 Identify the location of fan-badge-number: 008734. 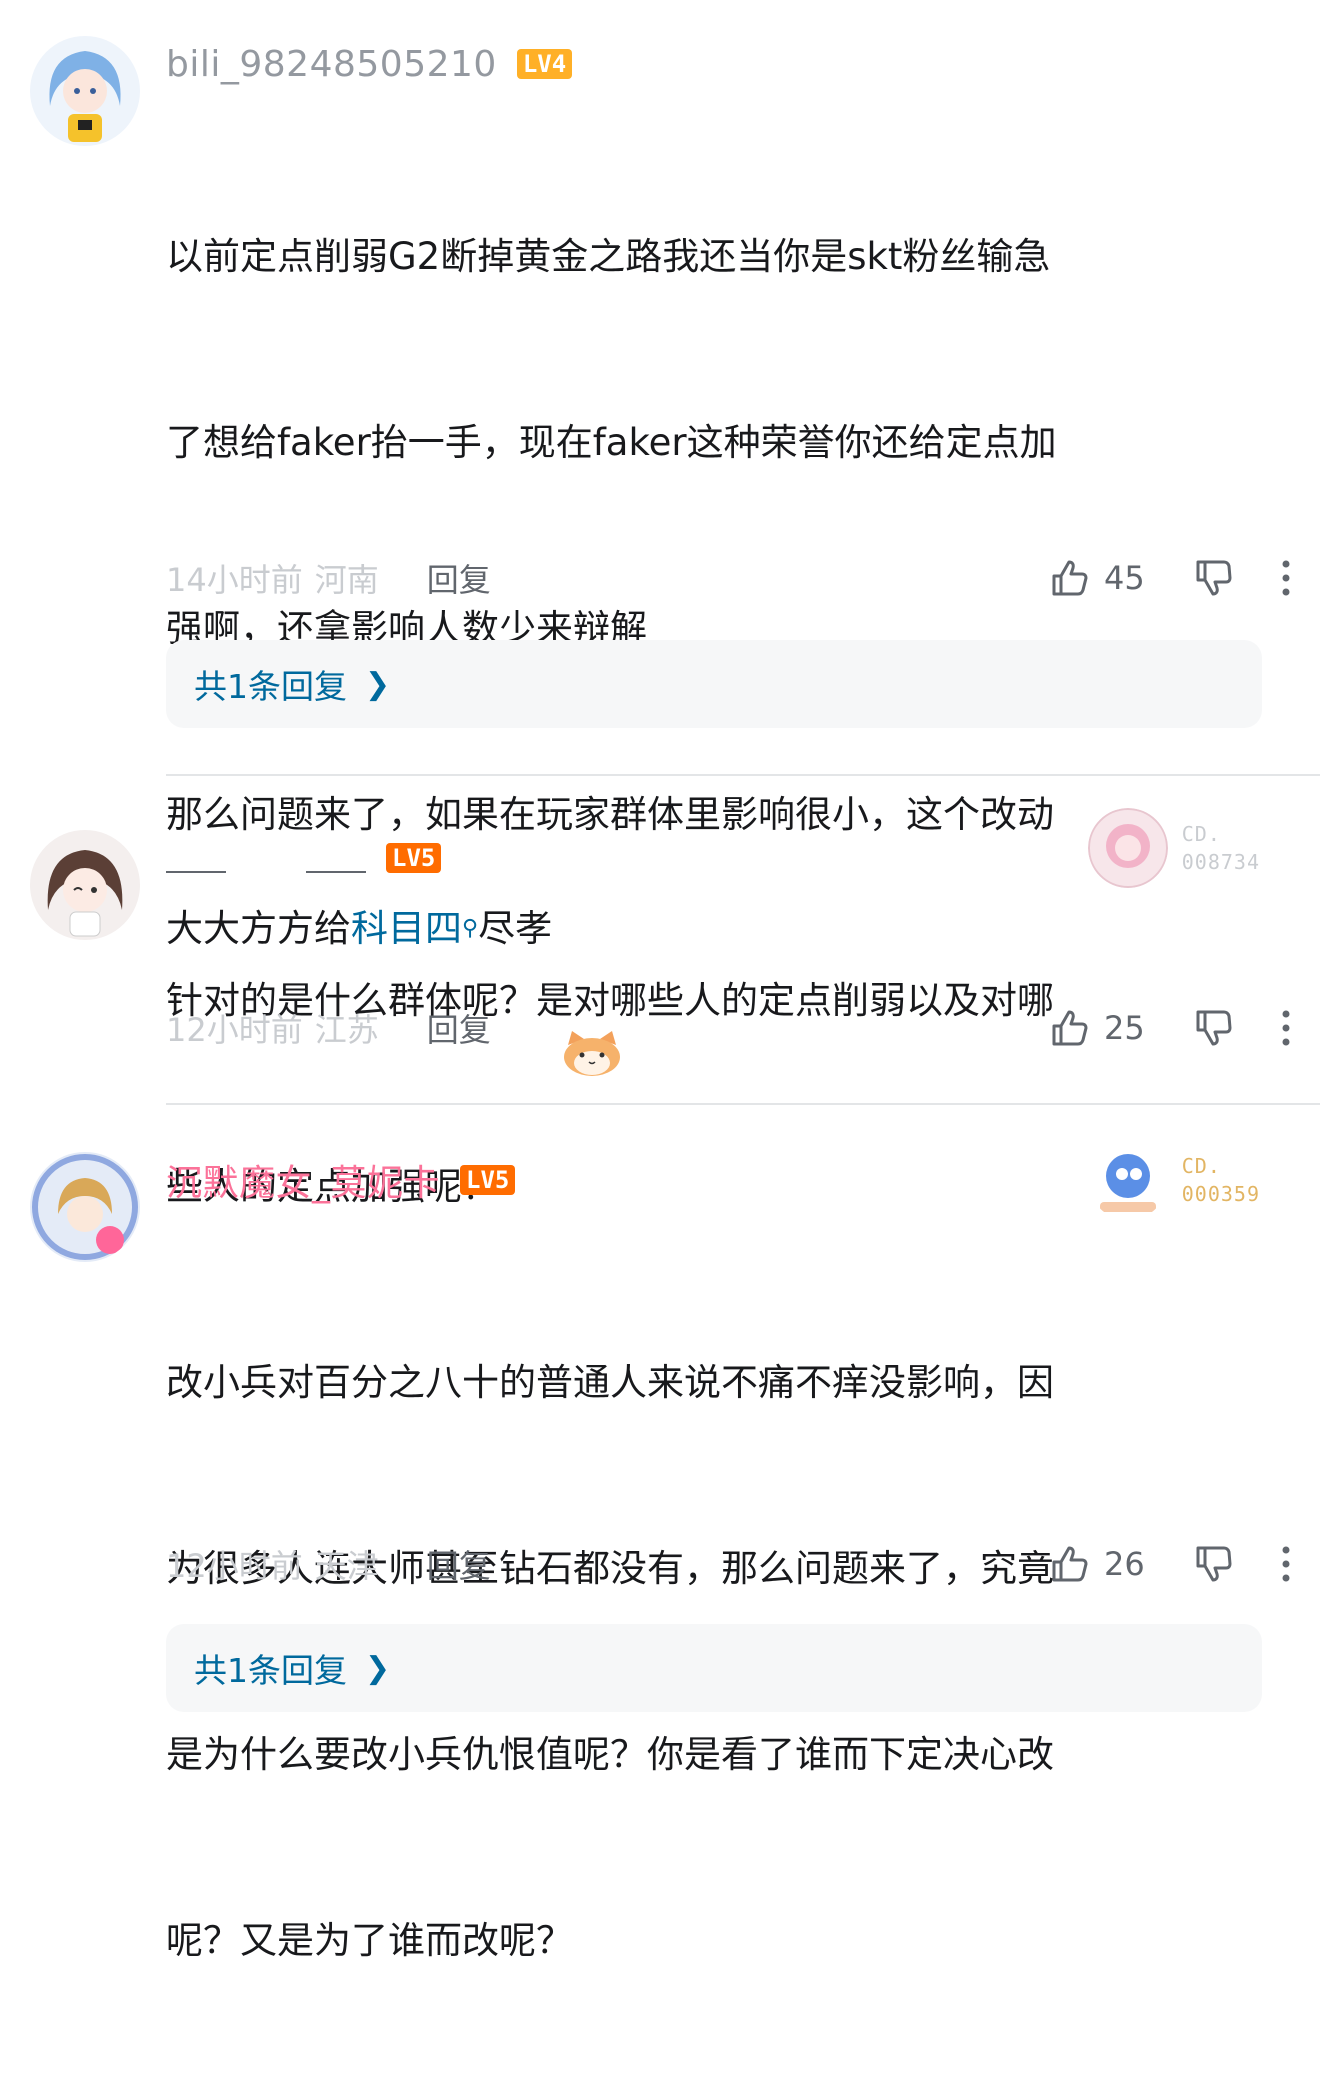
(1220, 862).